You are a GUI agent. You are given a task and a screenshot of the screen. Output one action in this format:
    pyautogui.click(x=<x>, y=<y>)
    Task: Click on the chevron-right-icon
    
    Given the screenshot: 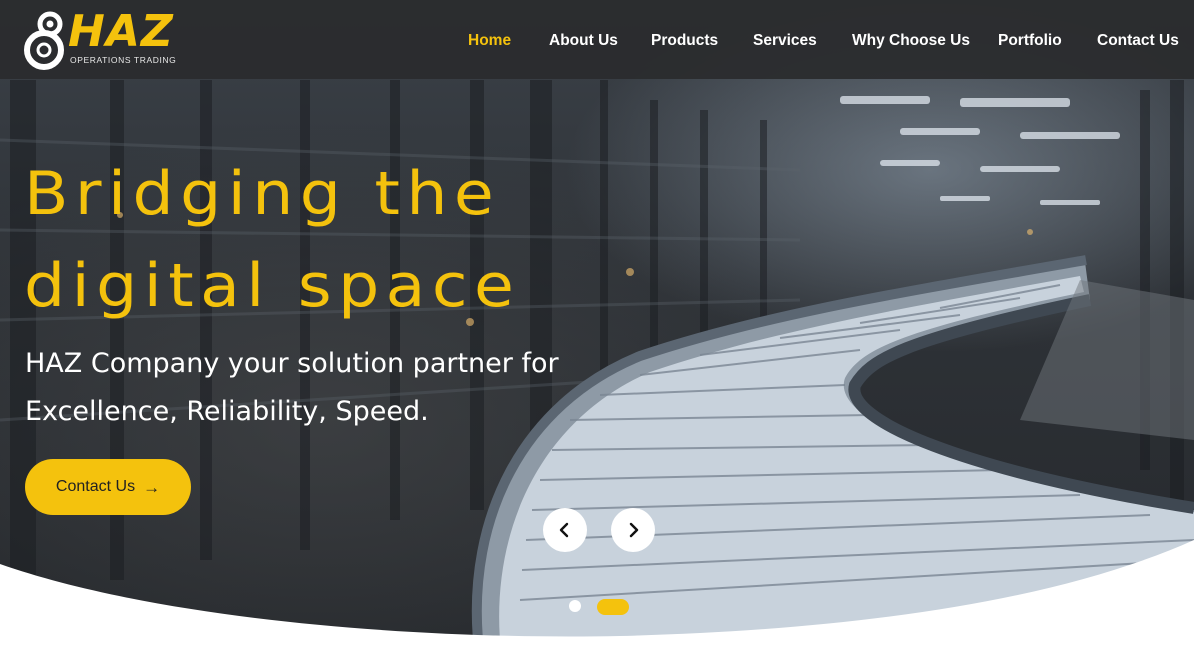 What is the action you would take?
    pyautogui.click(x=634, y=530)
    